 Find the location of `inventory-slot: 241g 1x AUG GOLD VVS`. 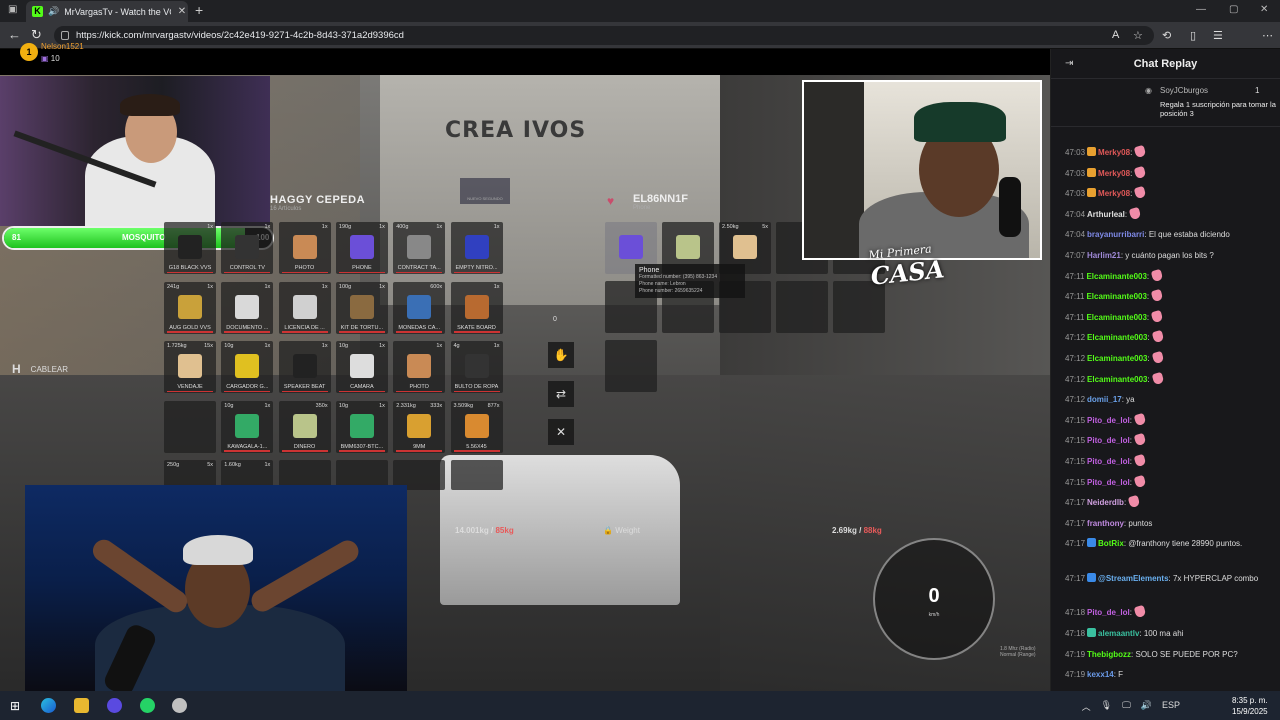

inventory-slot: 241g 1x AUG GOLD VVS is located at coordinates (190, 307).